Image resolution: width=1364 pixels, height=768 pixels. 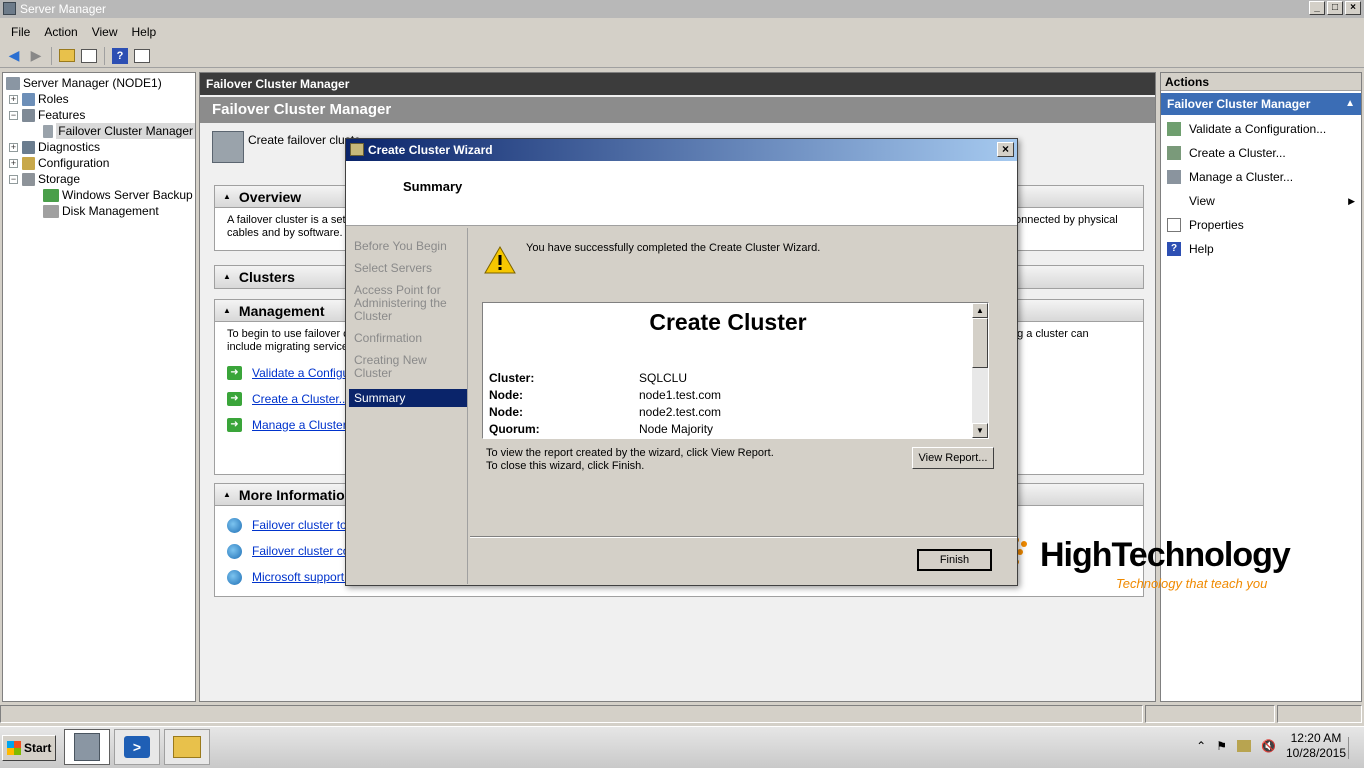 I want to click on watermark-tagline: Technology that teach you, so click(x=1192, y=583).